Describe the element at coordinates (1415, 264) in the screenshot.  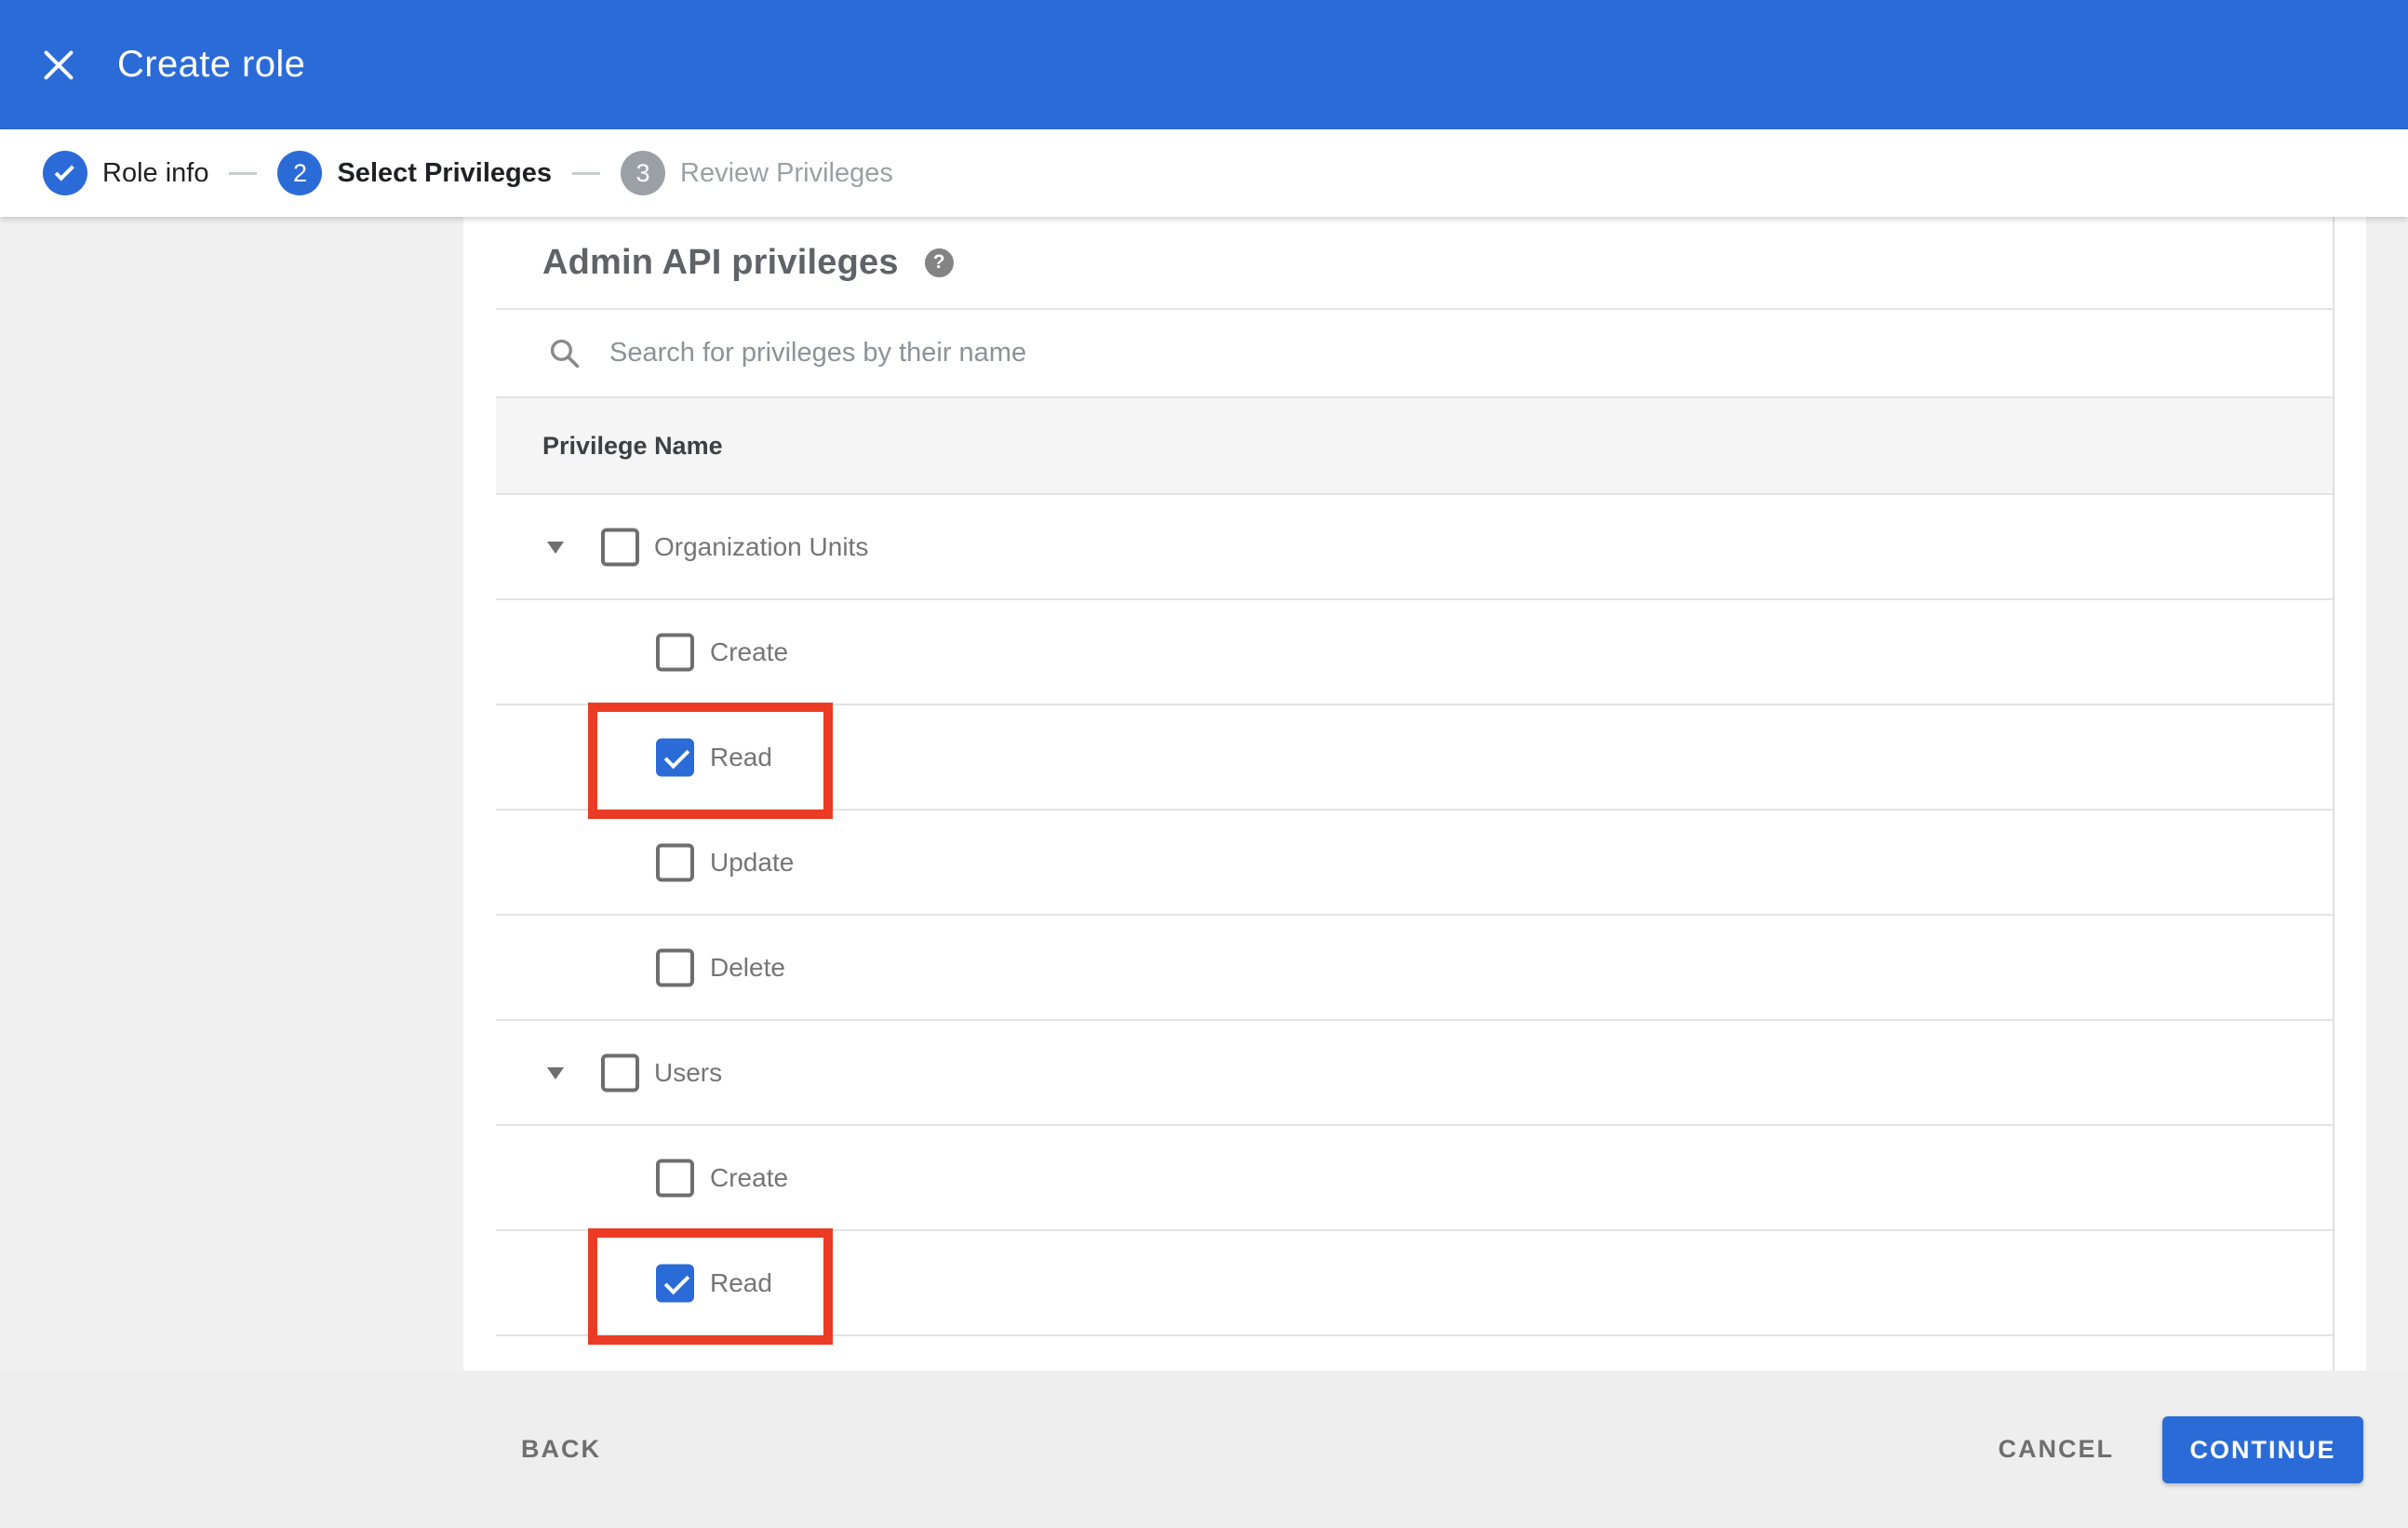
I see `section-header: Admin API privileges ?` at that location.